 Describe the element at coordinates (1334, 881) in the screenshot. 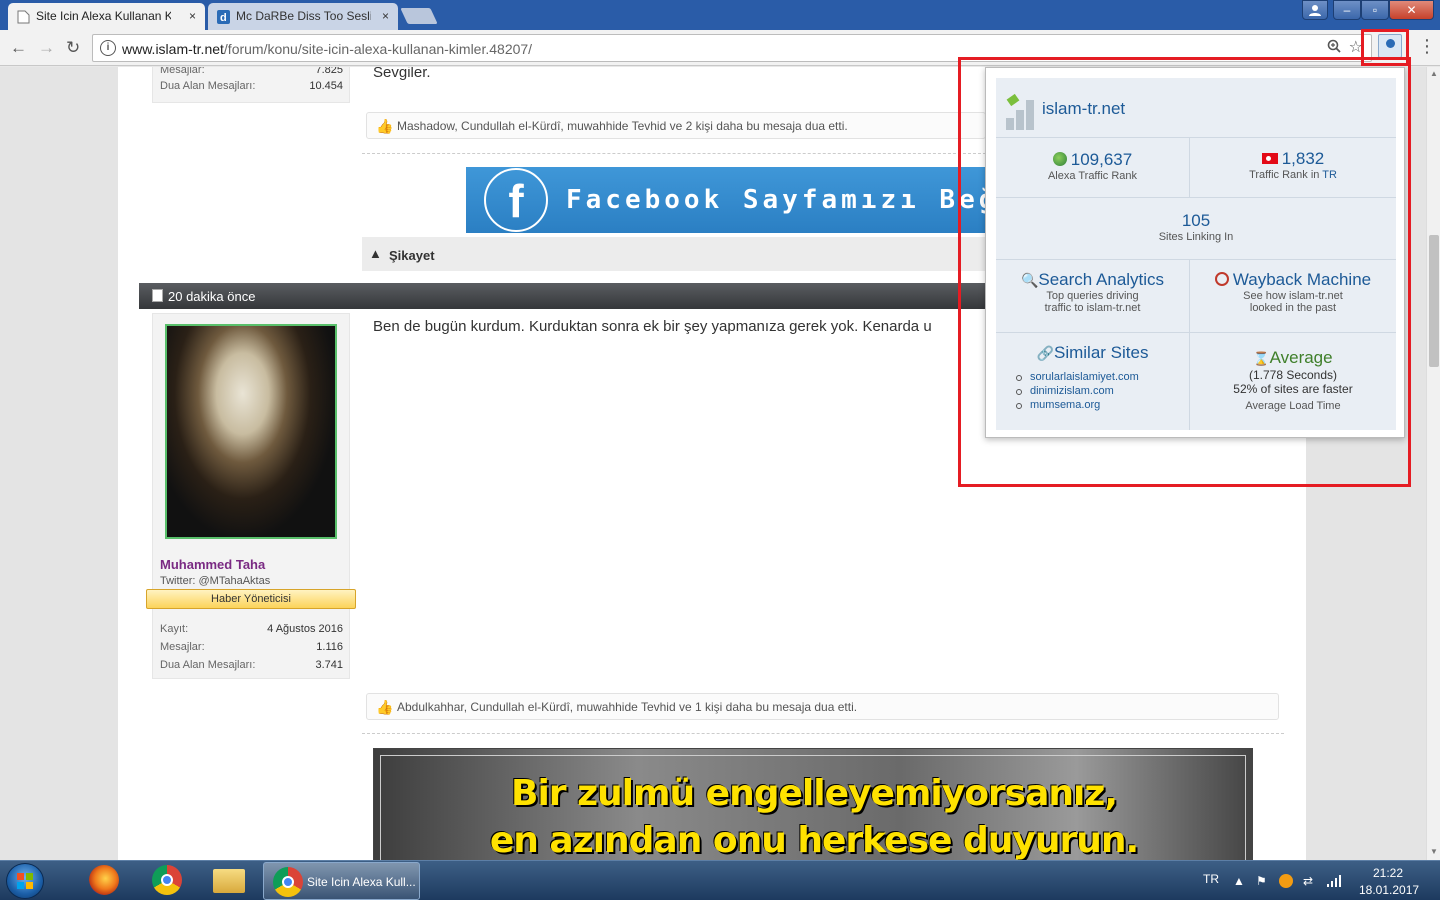

I see `network-signal-icon` at that location.